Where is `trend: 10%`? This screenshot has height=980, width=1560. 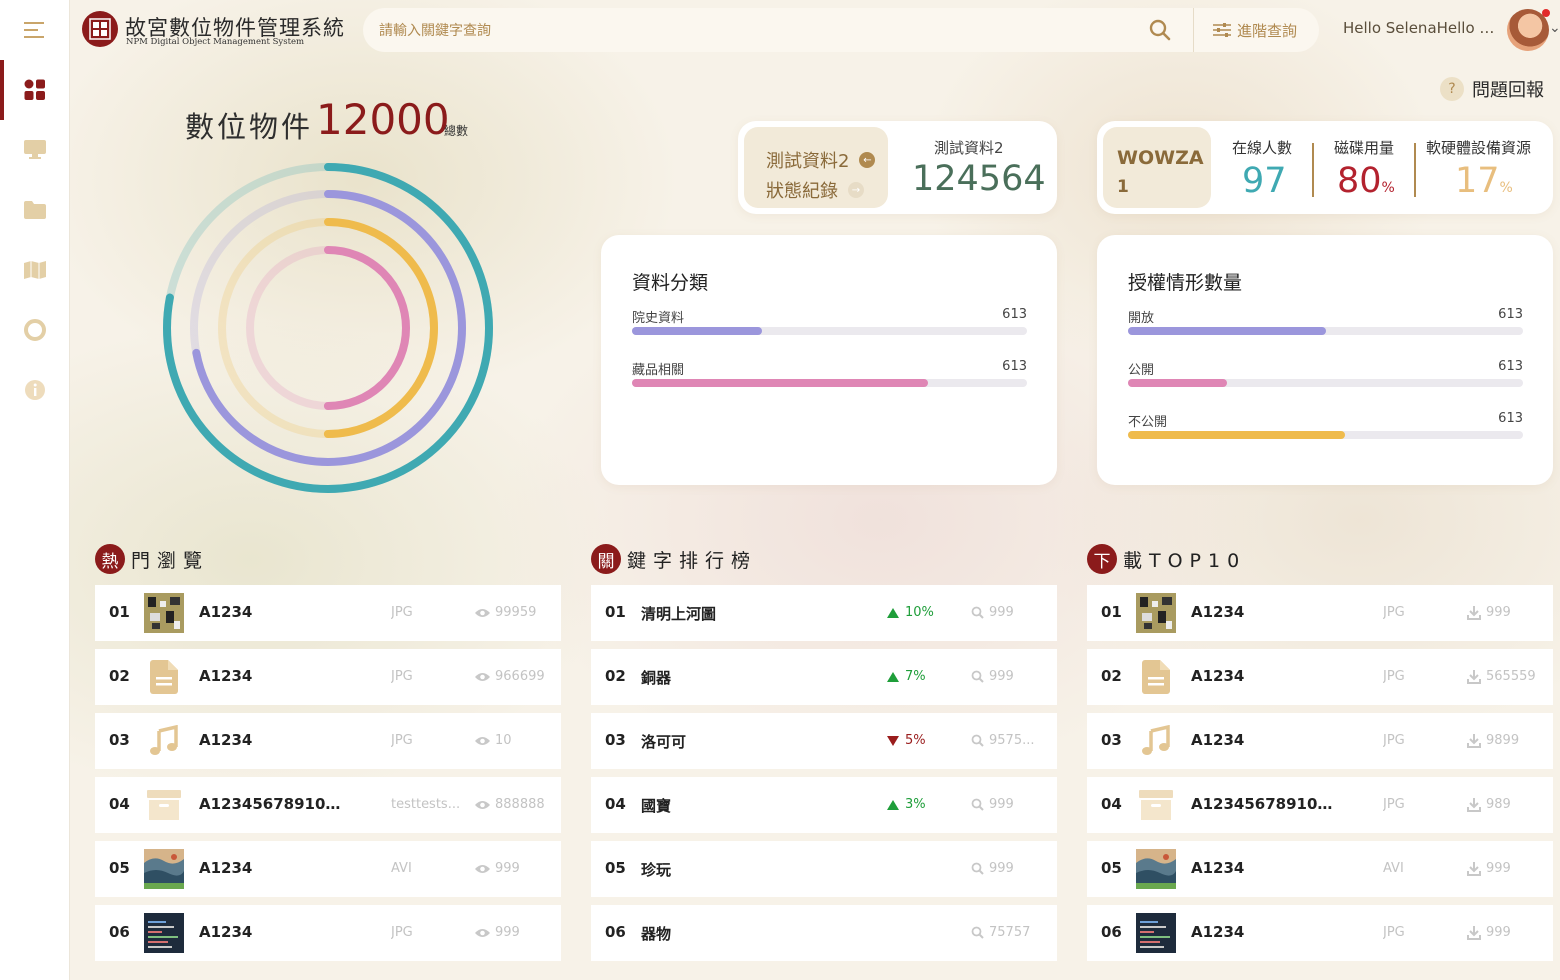 trend: 10% is located at coordinates (910, 612).